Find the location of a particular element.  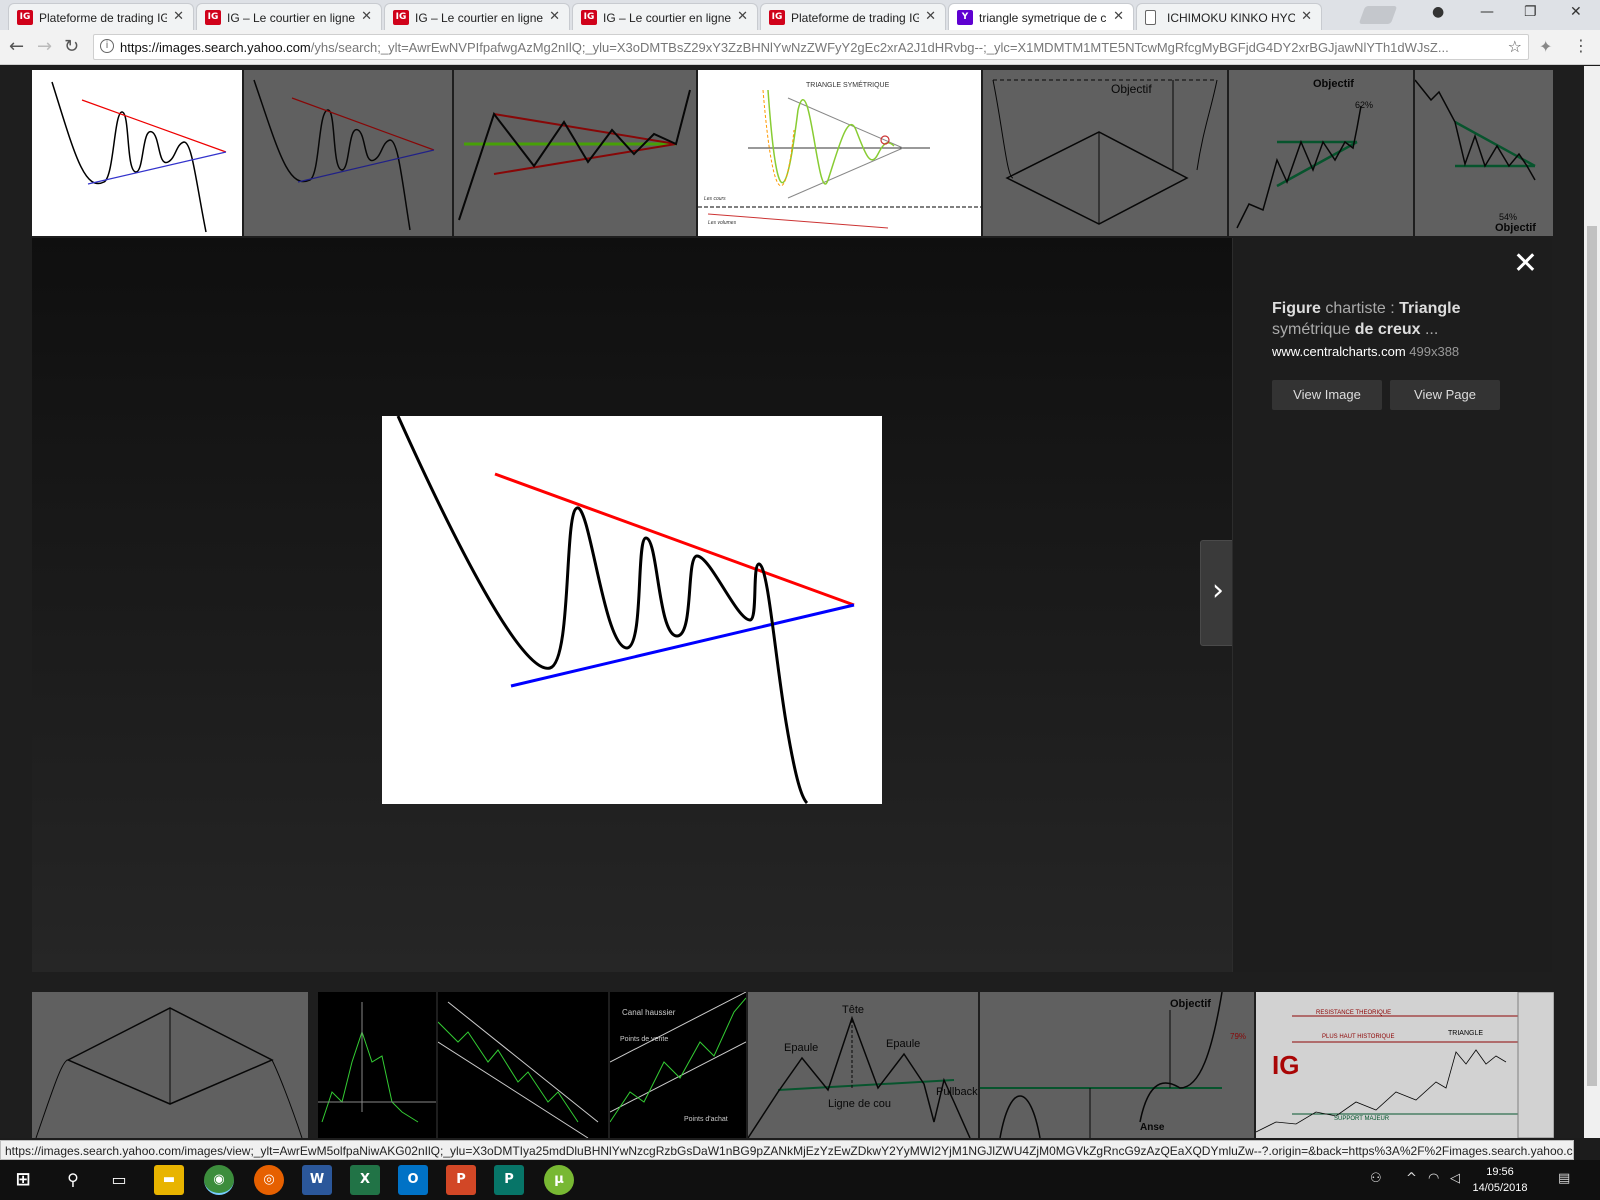

system-clock: 19:56 14/05/2018 is located at coordinates (1500, 1180).